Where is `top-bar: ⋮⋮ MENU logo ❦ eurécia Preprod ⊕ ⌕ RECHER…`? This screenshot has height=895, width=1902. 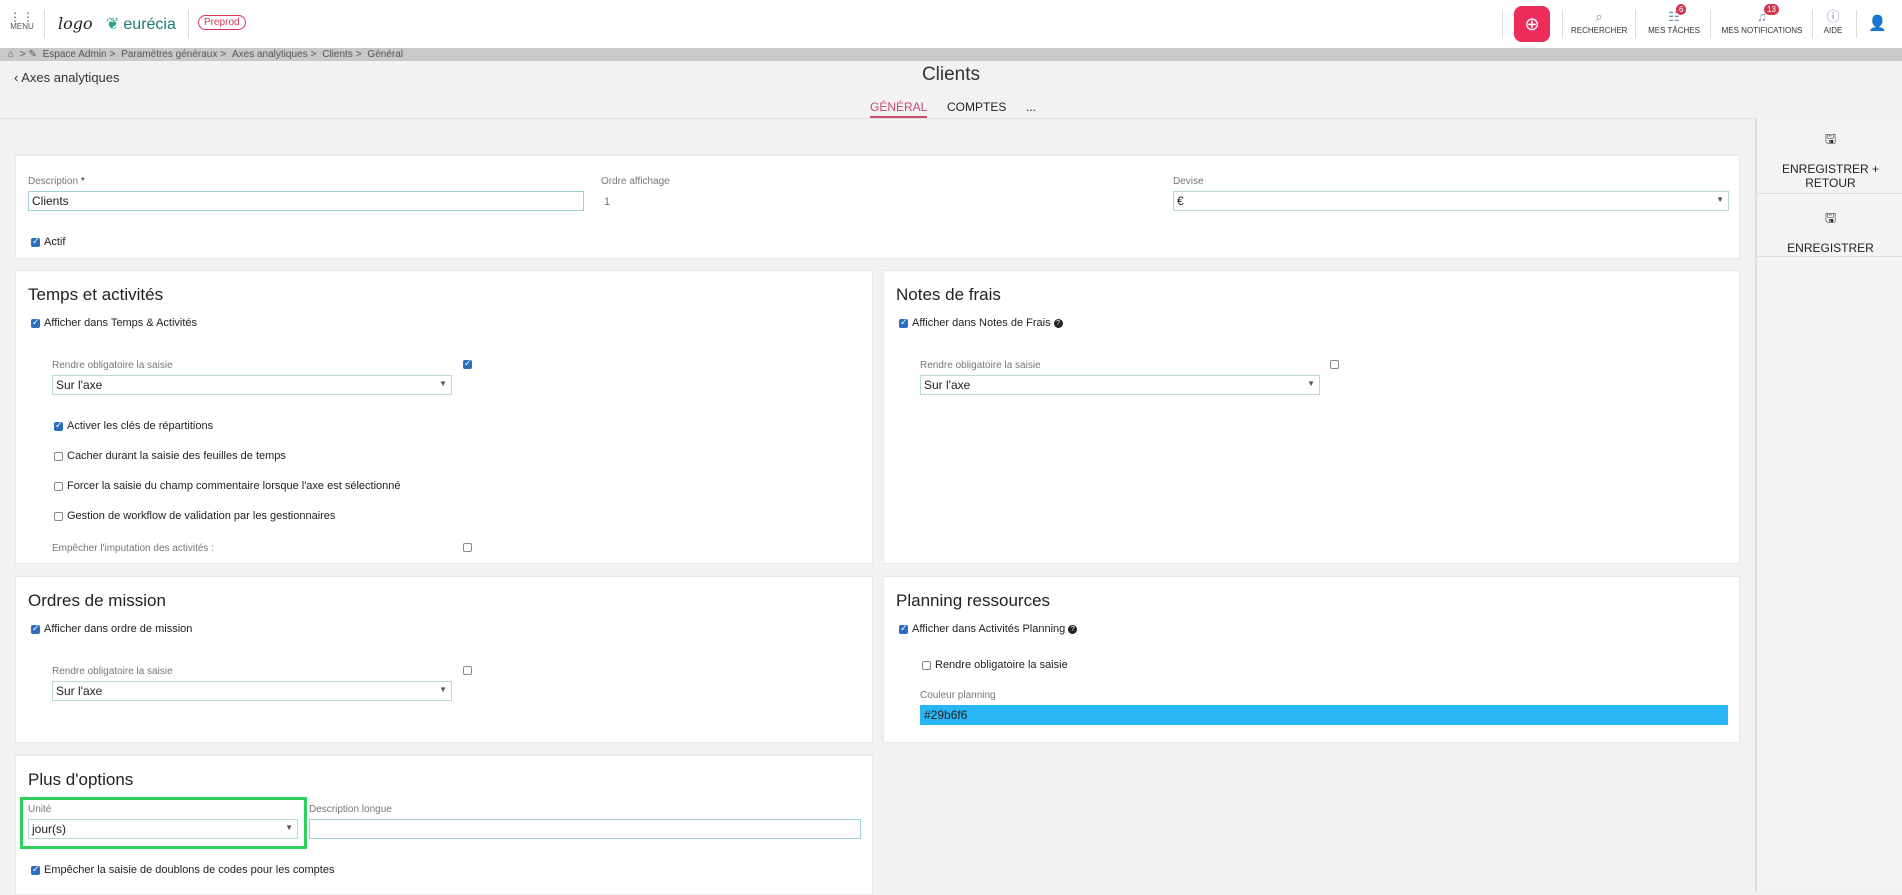
top-bar: ⋮⋮ MENU logo ❦ eurécia Preprod ⊕ ⌕ RECHER… is located at coordinates (951, 24).